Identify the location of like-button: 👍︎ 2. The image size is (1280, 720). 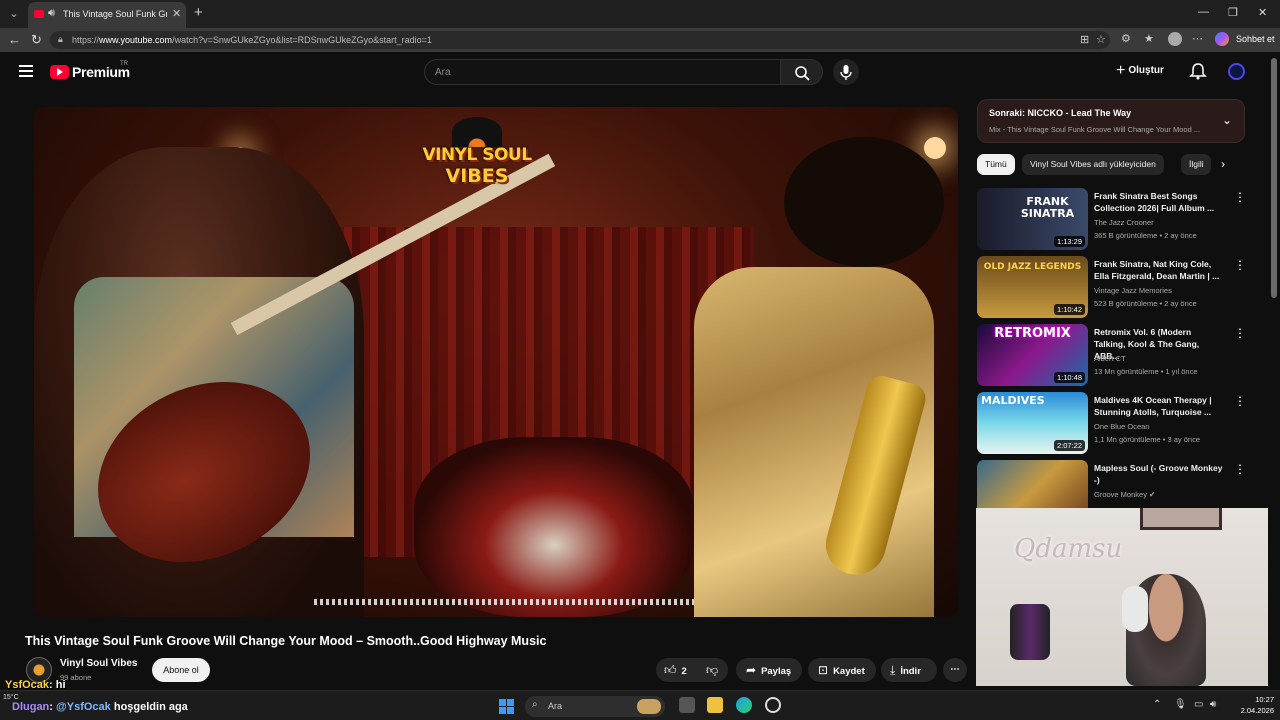
(675, 671).